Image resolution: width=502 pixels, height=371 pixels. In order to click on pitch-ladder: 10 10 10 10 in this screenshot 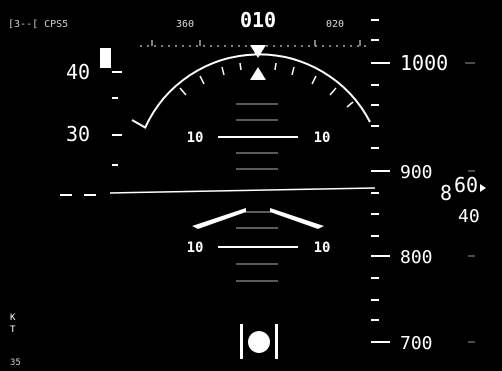, I will do `click(259, 192)`.